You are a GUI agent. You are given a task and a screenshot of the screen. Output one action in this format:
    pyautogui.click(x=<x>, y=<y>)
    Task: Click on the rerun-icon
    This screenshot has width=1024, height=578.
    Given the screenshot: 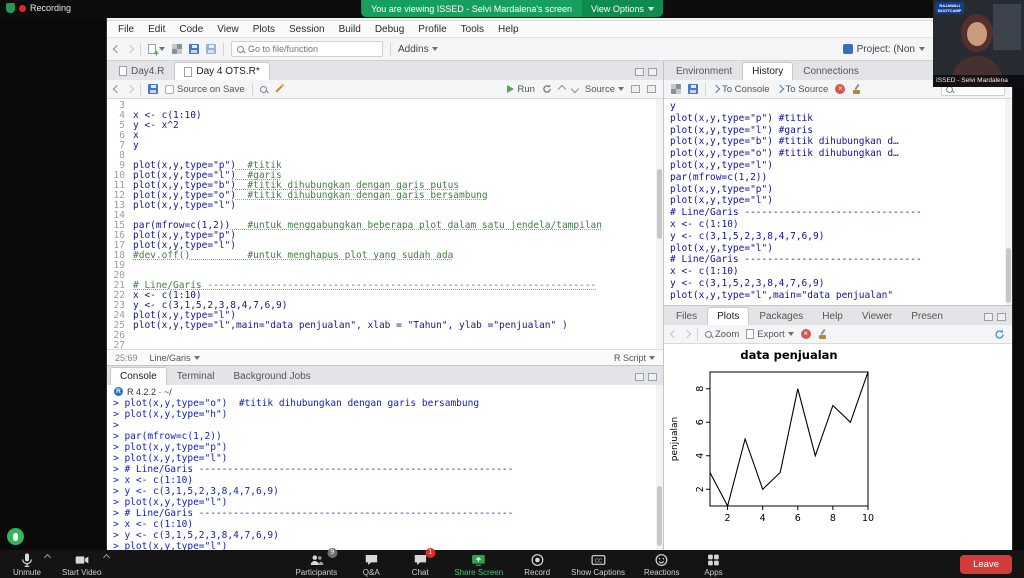 What is the action you would take?
    pyautogui.click(x=547, y=89)
    